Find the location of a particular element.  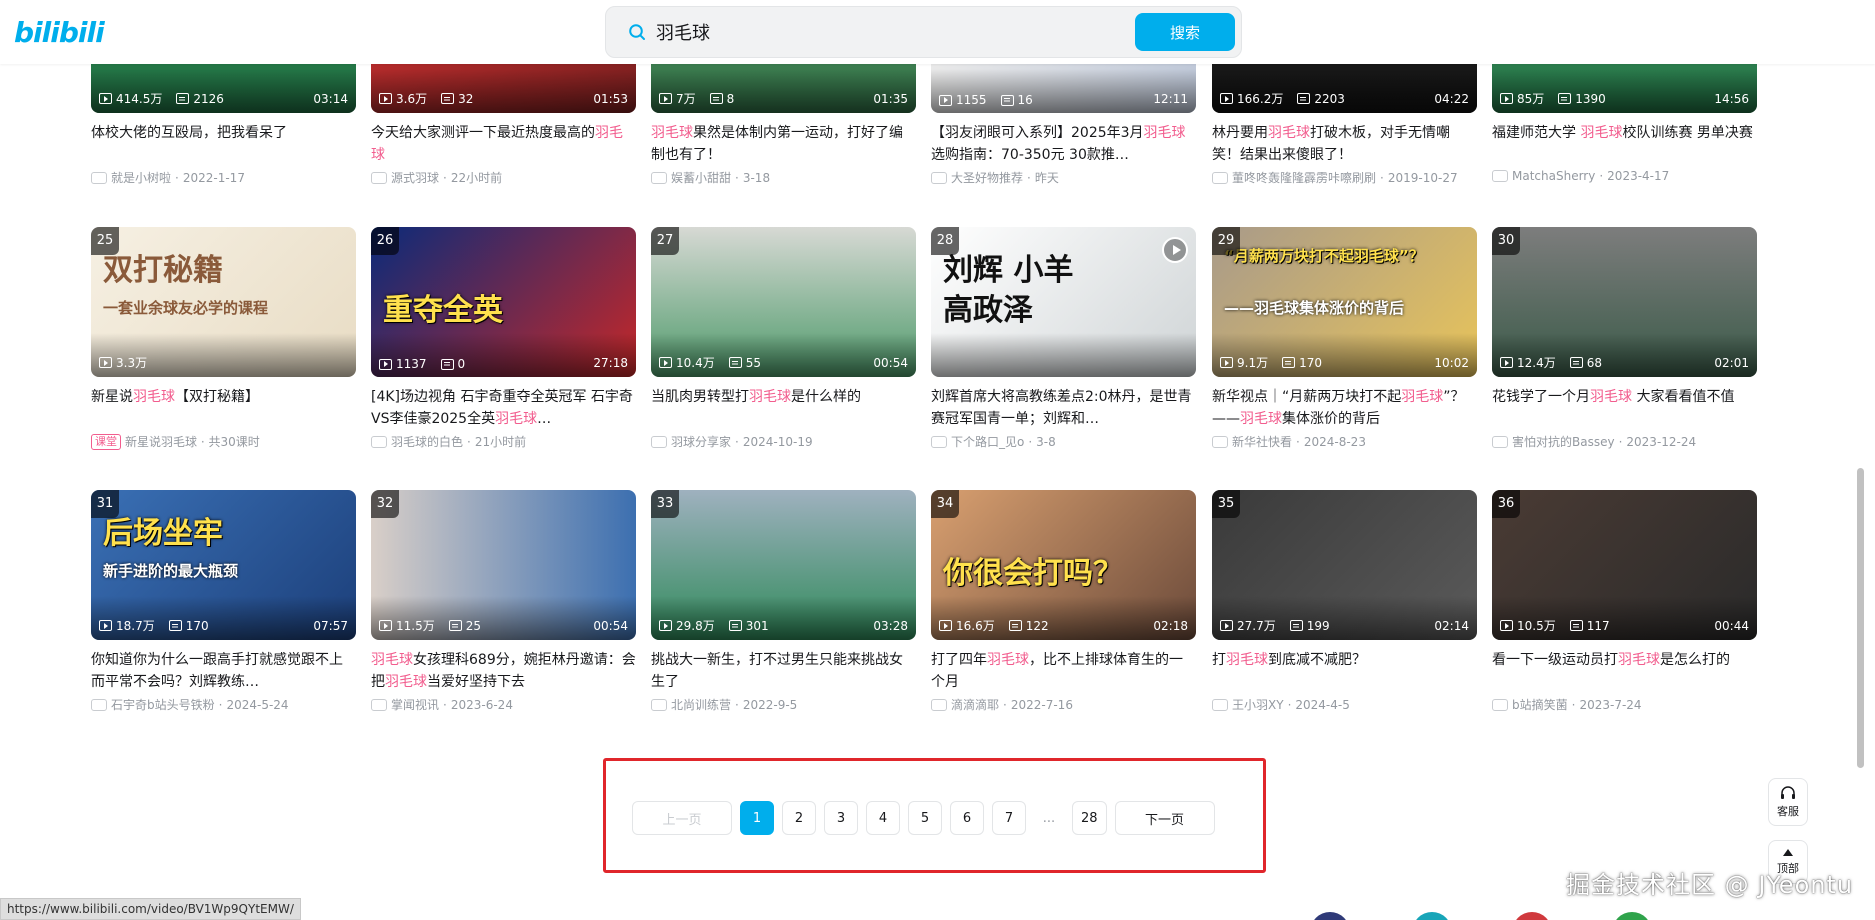

uploader-name: 害怕对抗的Bassey is located at coordinates (1563, 441).